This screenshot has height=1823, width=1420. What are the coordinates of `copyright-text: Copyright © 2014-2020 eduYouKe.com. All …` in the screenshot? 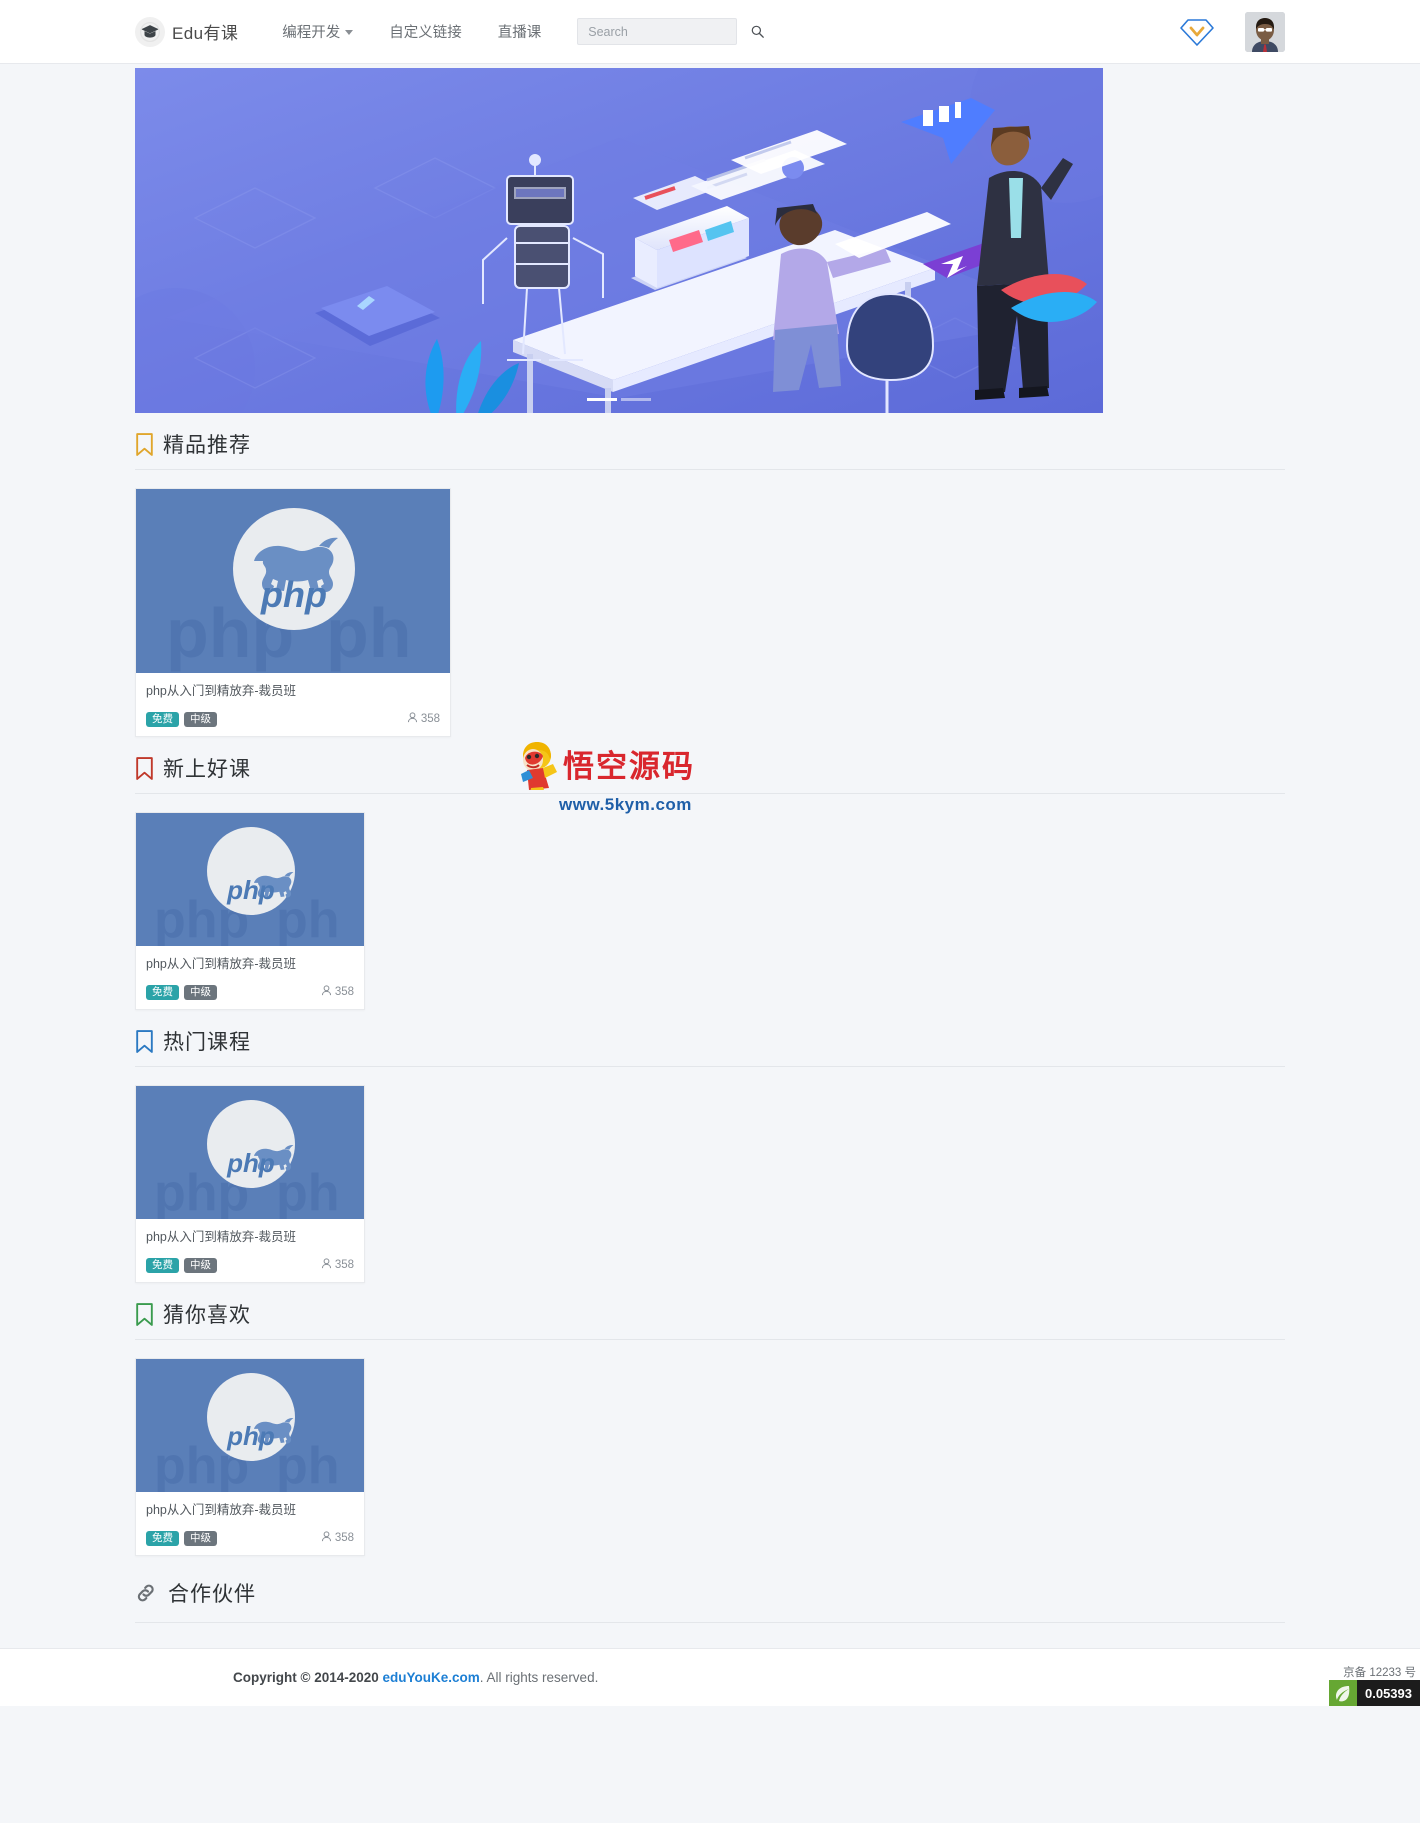 It's located at (415, 1677).